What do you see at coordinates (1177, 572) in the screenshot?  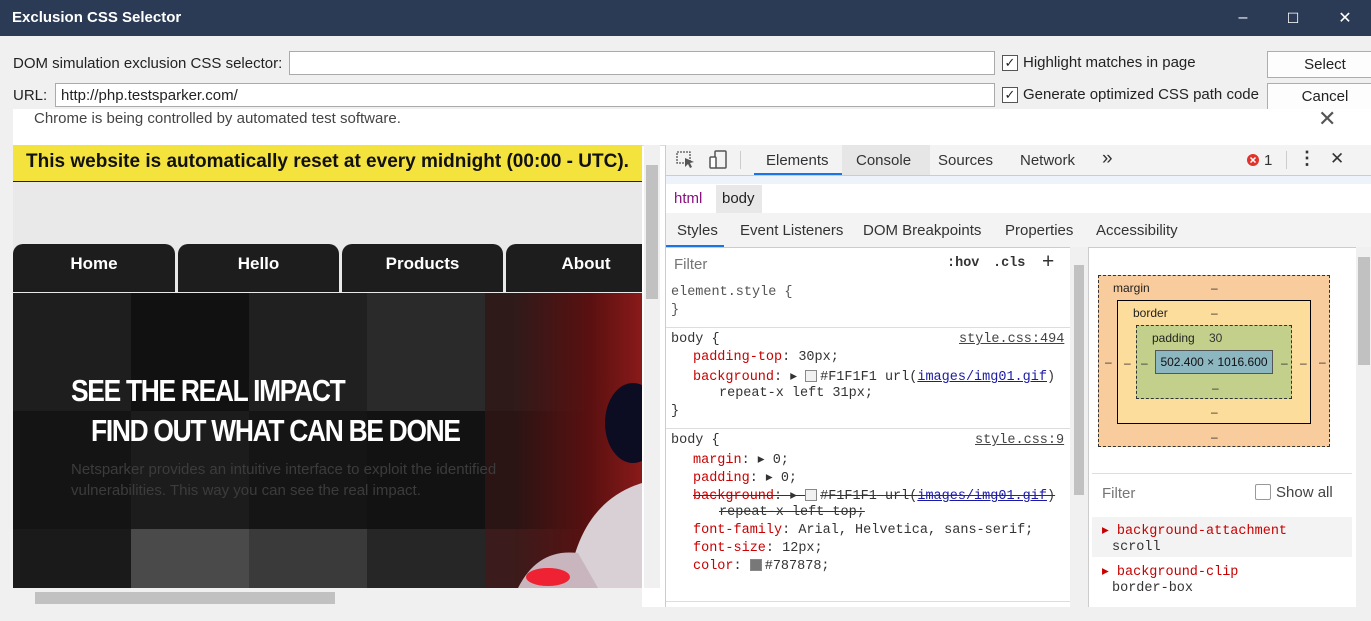 I see `computed-prop-name: background-clip` at bounding box center [1177, 572].